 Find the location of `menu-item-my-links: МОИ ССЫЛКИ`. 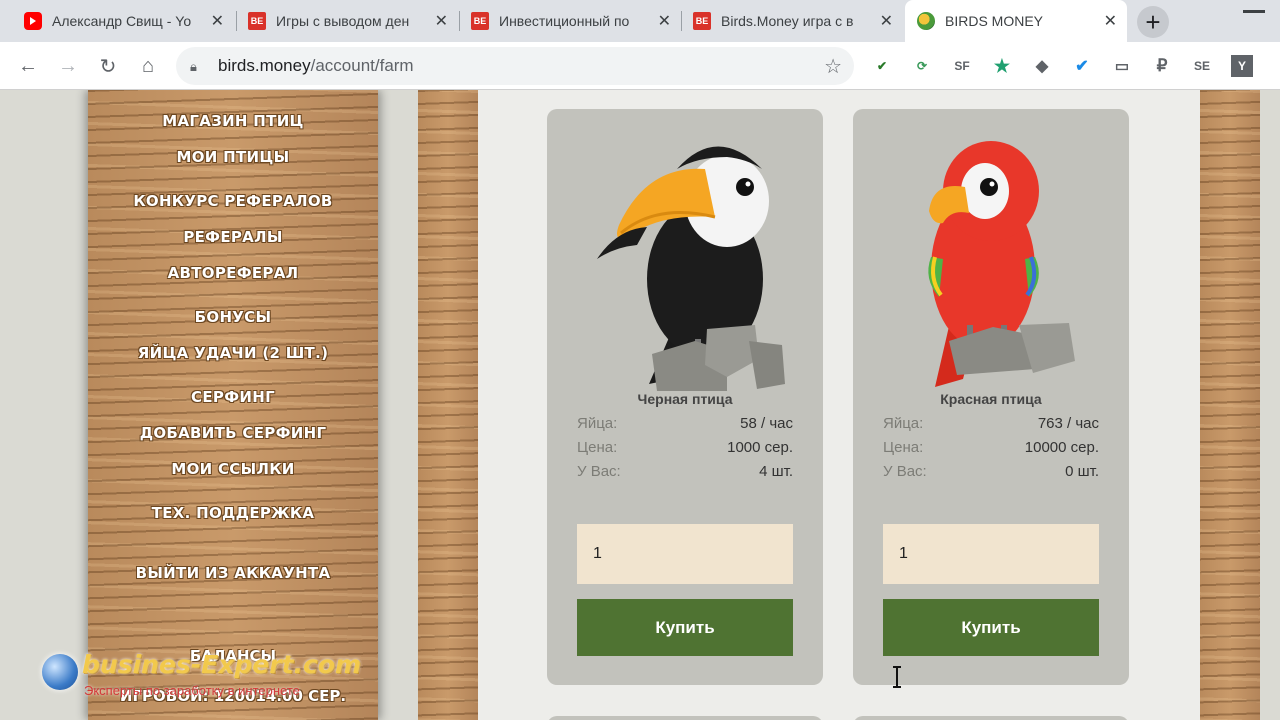

menu-item-my-links: МОИ ССЫЛКИ is located at coordinates (233, 469).